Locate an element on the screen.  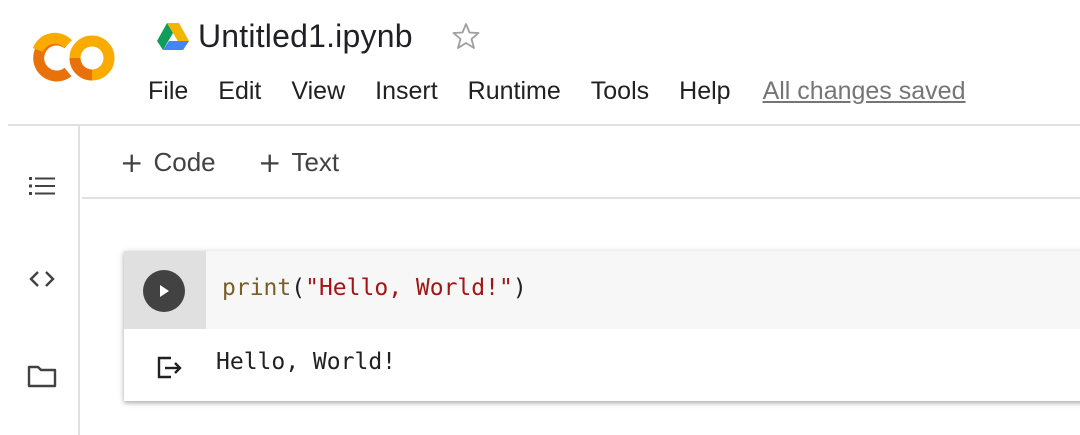
code-function-name: print is located at coordinates (257, 288).